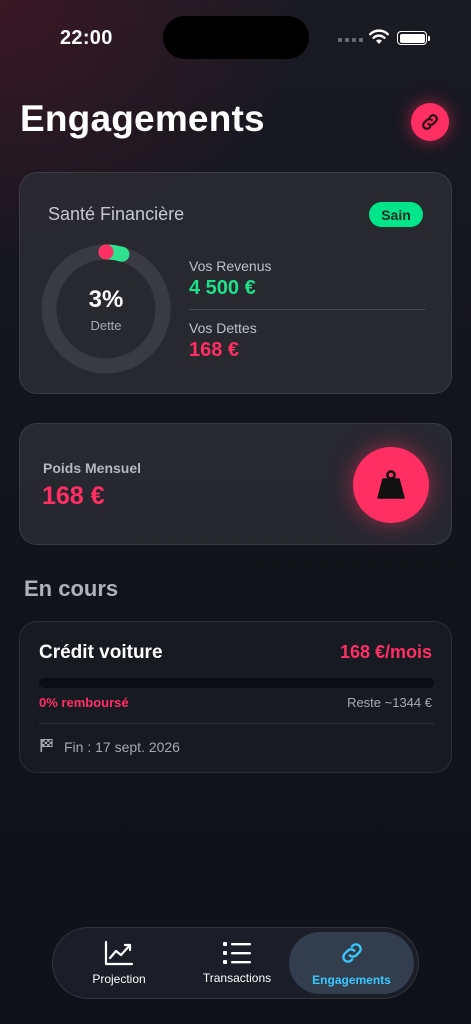 Image resolution: width=471 pixels, height=1024 pixels. I want to click on income-value: 4 500 €, so click(222, 288).